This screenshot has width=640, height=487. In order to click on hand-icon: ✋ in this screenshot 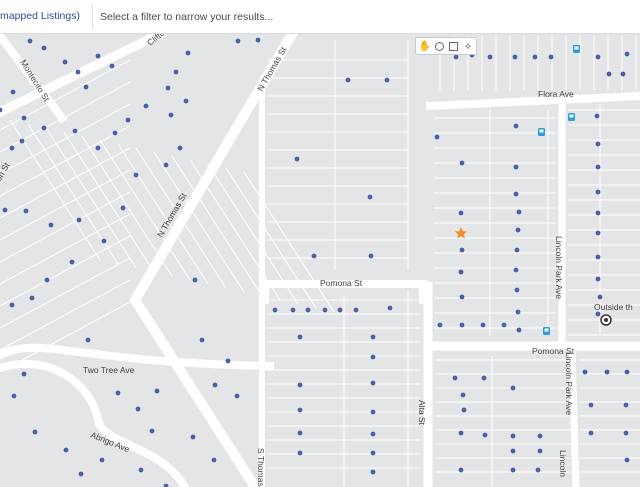, I will do `click(425, 46)`.